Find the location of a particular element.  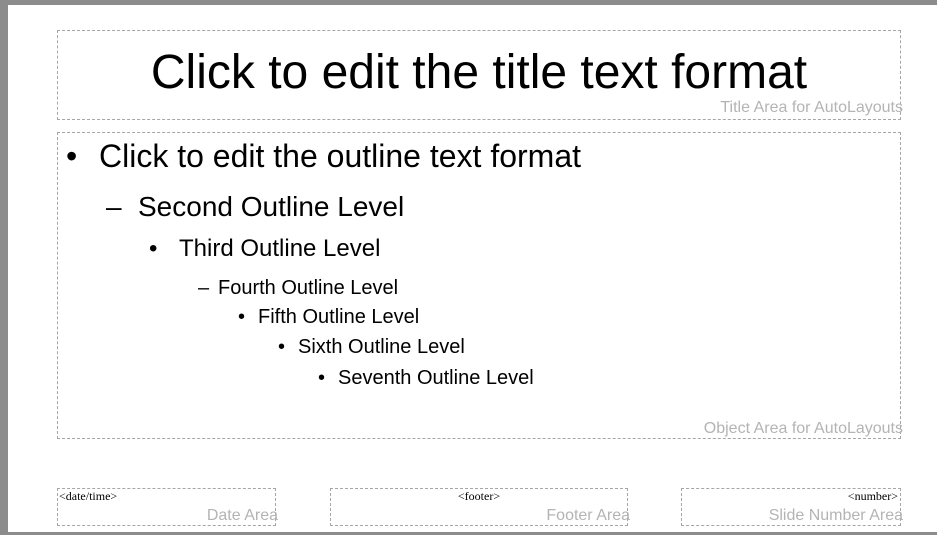

date-time-field: <date/time> is located at coordinates (88, 496).